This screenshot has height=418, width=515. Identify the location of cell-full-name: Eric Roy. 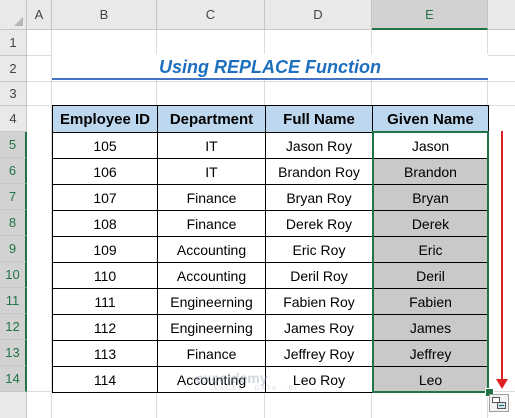
(319, 249).